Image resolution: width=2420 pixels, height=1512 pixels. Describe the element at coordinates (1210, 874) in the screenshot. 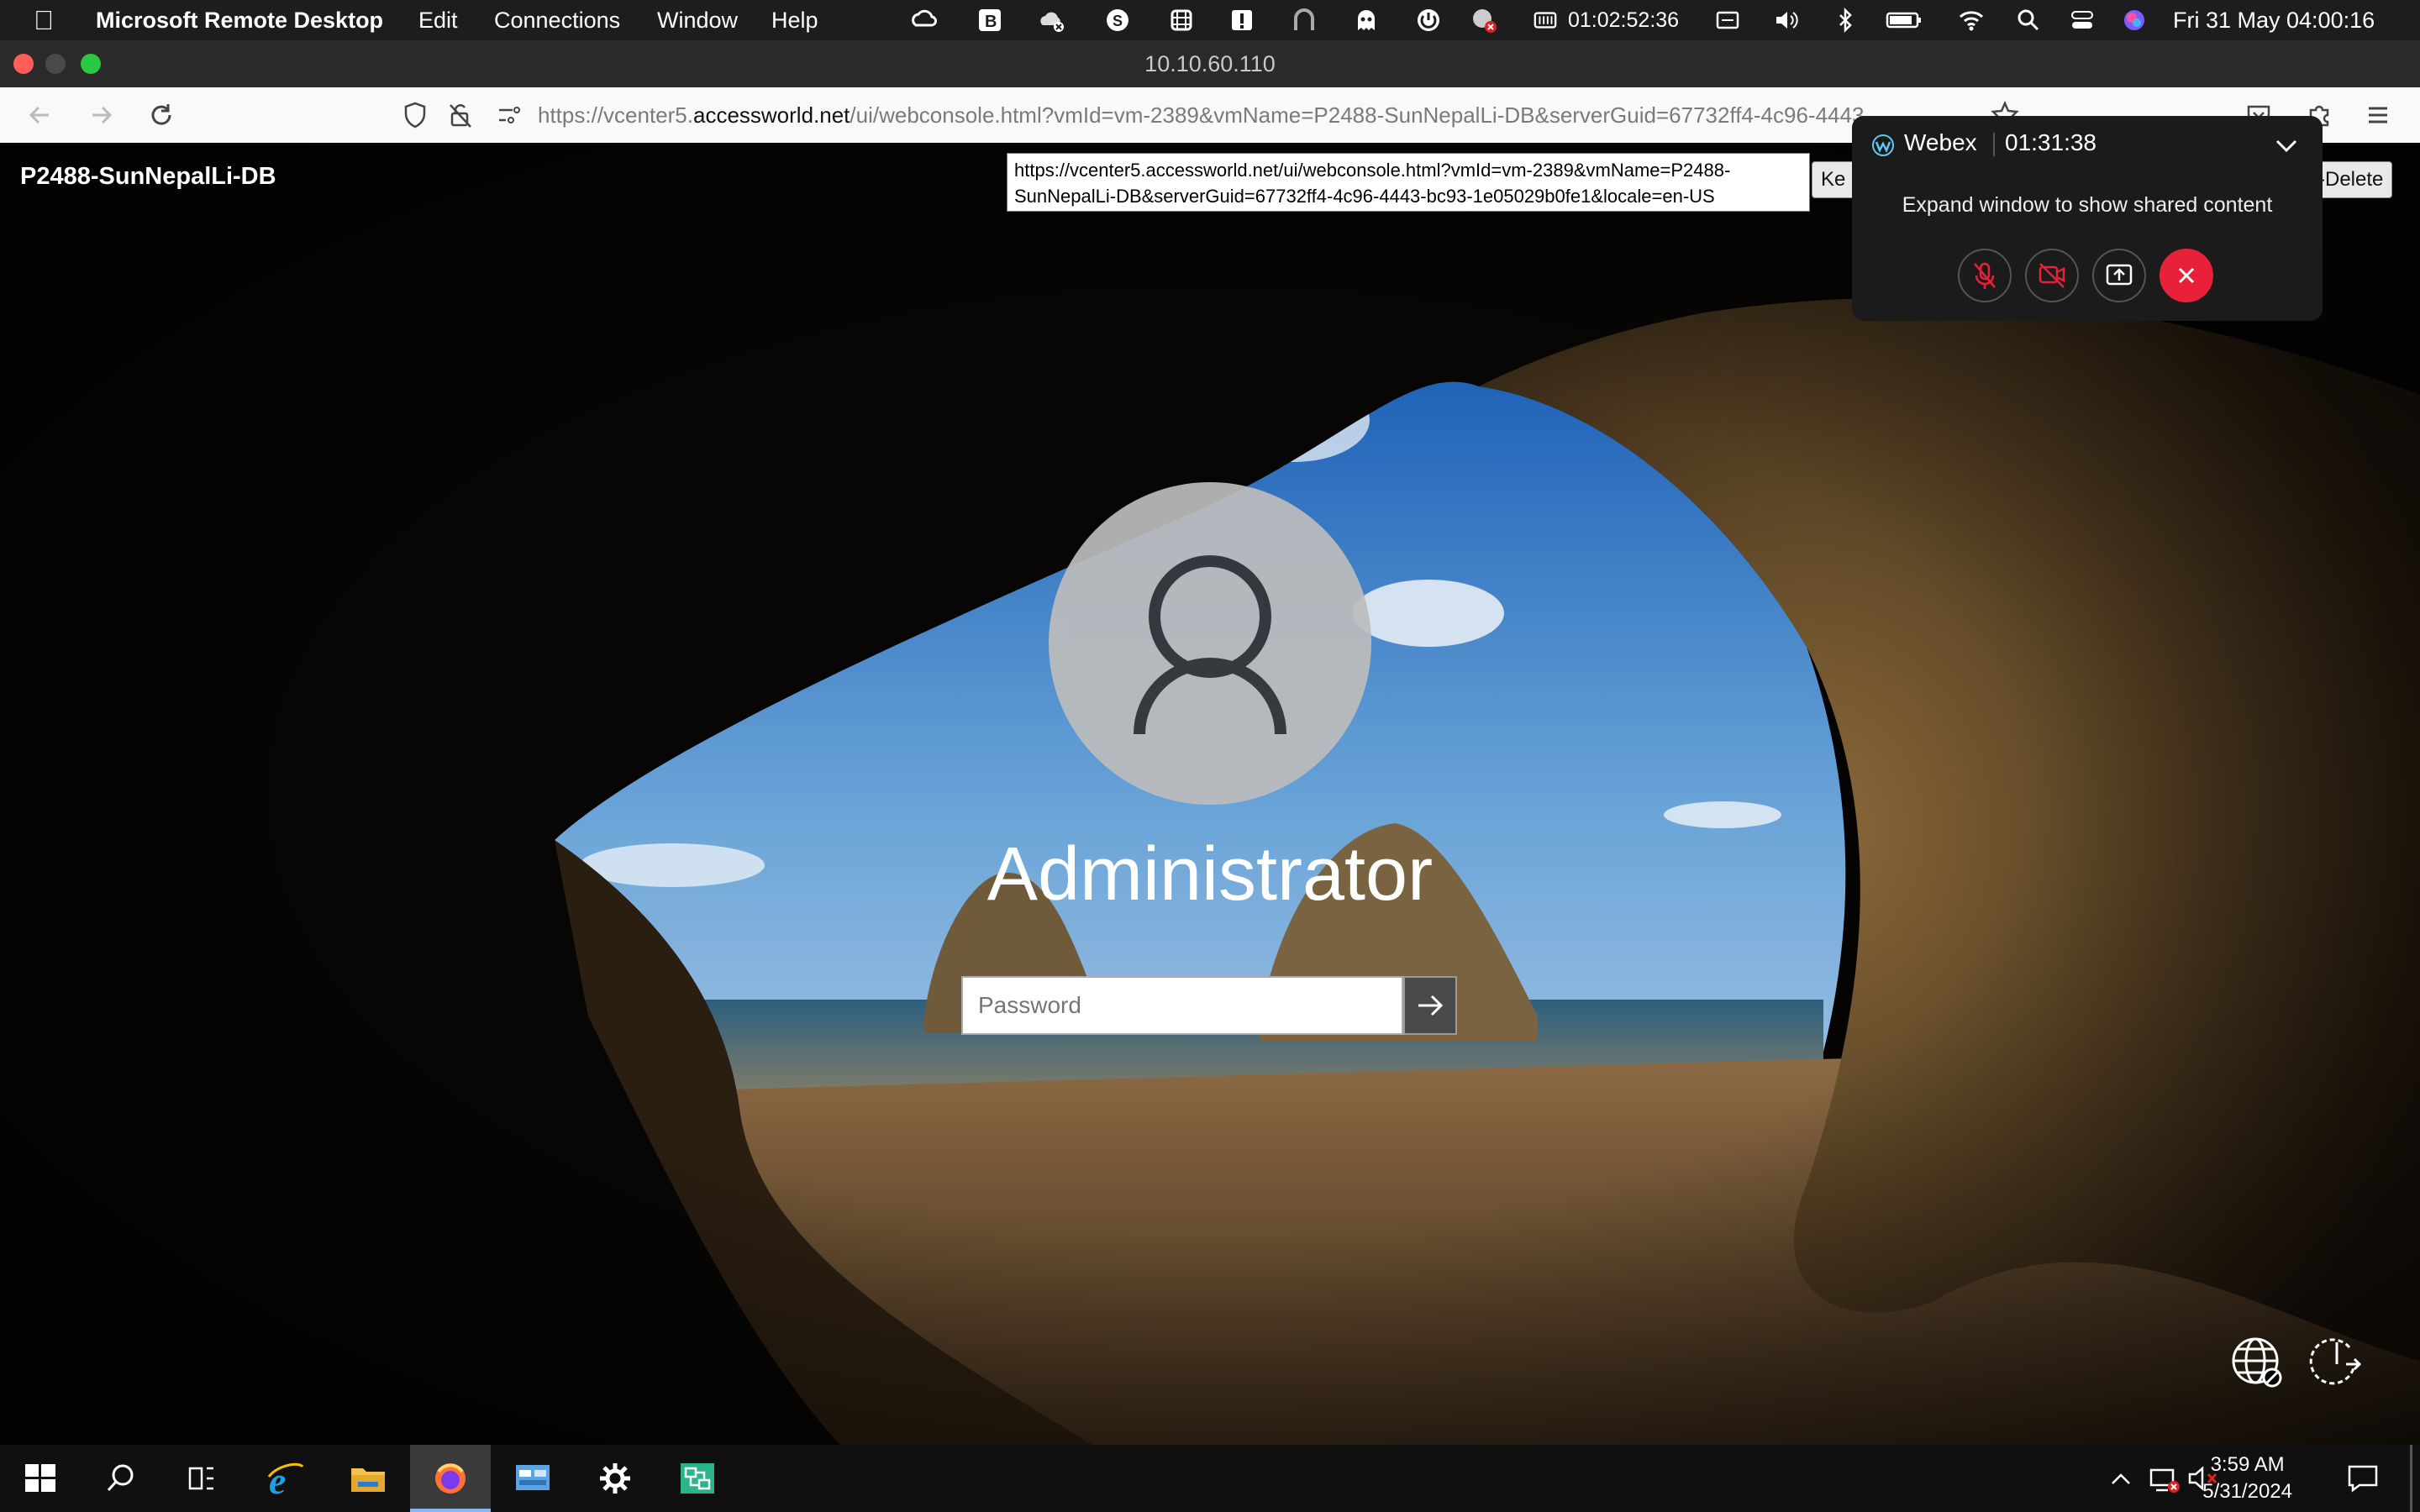

I see `user-name: Administrator` at that location.